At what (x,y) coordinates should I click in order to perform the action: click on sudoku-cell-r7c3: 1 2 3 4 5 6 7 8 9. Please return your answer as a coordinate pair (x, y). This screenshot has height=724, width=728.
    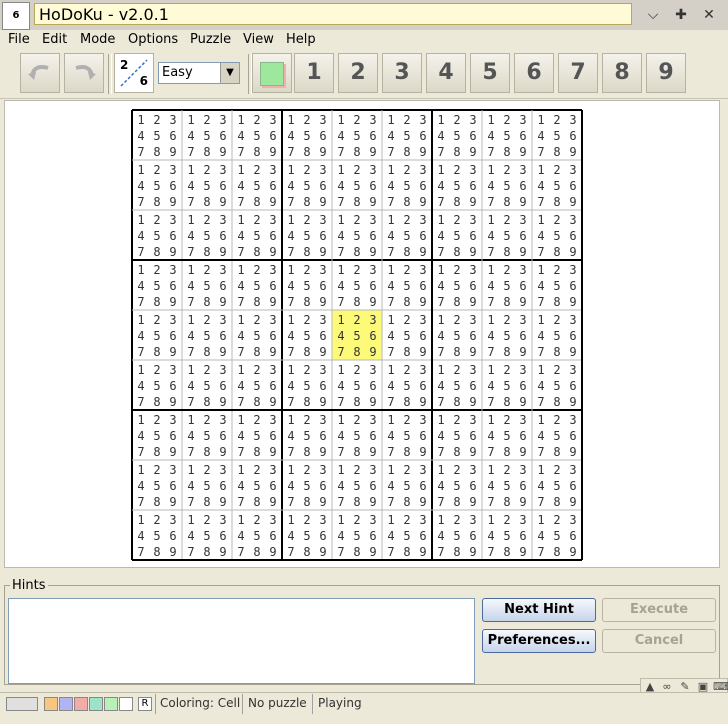
    Looking at the image, I should click on (257, 435).